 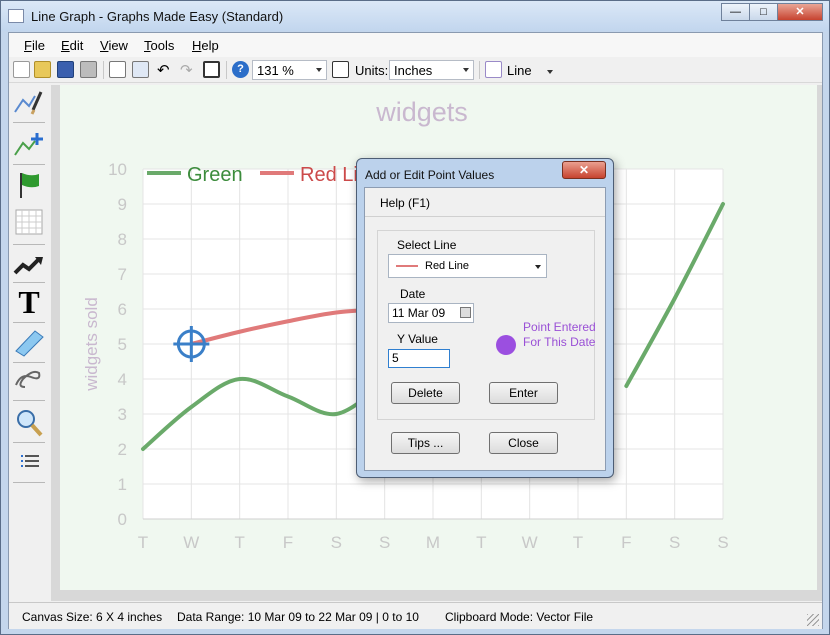 I want to click on units-select: Inches, so click(x=431, y=70).